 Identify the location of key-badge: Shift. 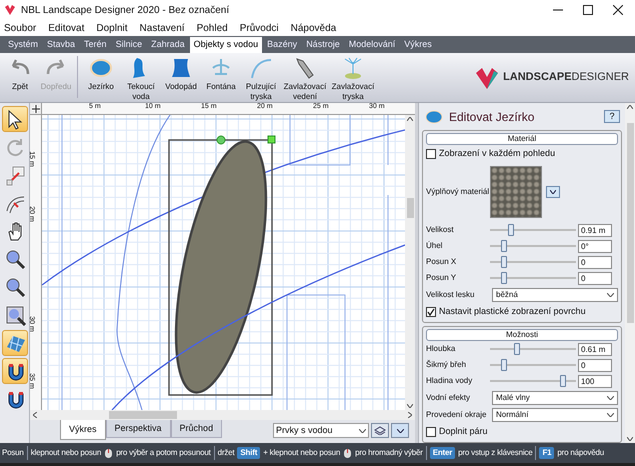
(248, 453).